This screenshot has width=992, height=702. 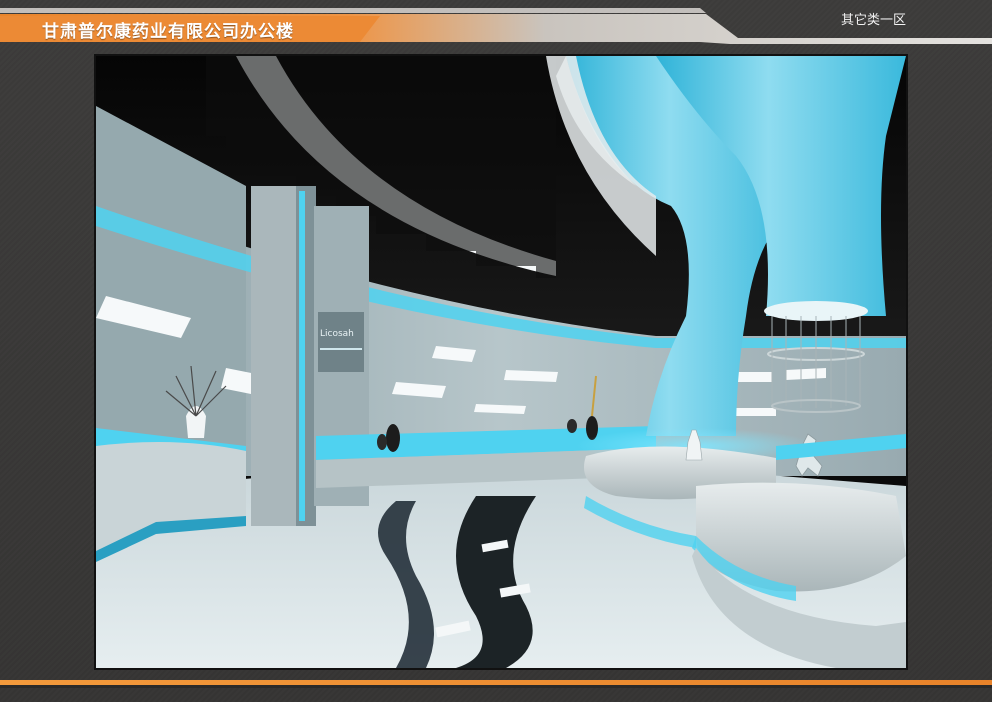 What do you see at coordinates (496, 23) in the screenshot?
I see `header-bar: 甘肃普尔康药业有限公司办公楼 其它类一区` at bounding box center [496, 23].